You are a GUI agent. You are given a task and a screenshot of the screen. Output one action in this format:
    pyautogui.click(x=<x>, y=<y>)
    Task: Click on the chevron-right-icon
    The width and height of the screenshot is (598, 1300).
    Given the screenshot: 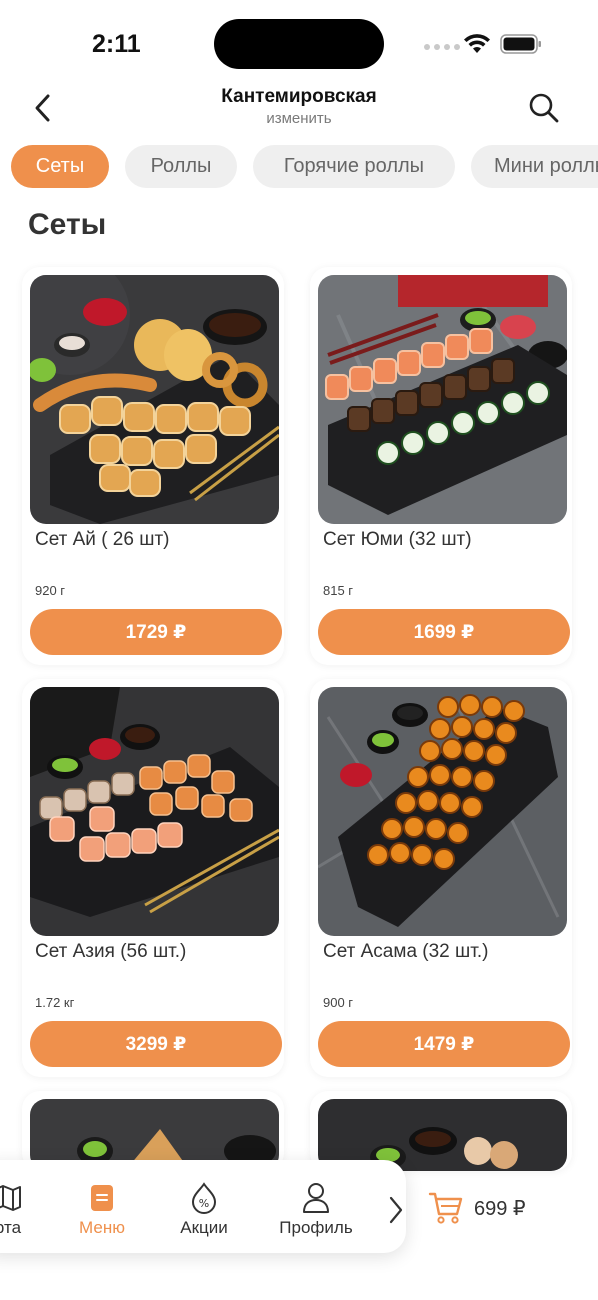 What is the action you would take?
    pyautogui.click(x=396, y=1210)
    